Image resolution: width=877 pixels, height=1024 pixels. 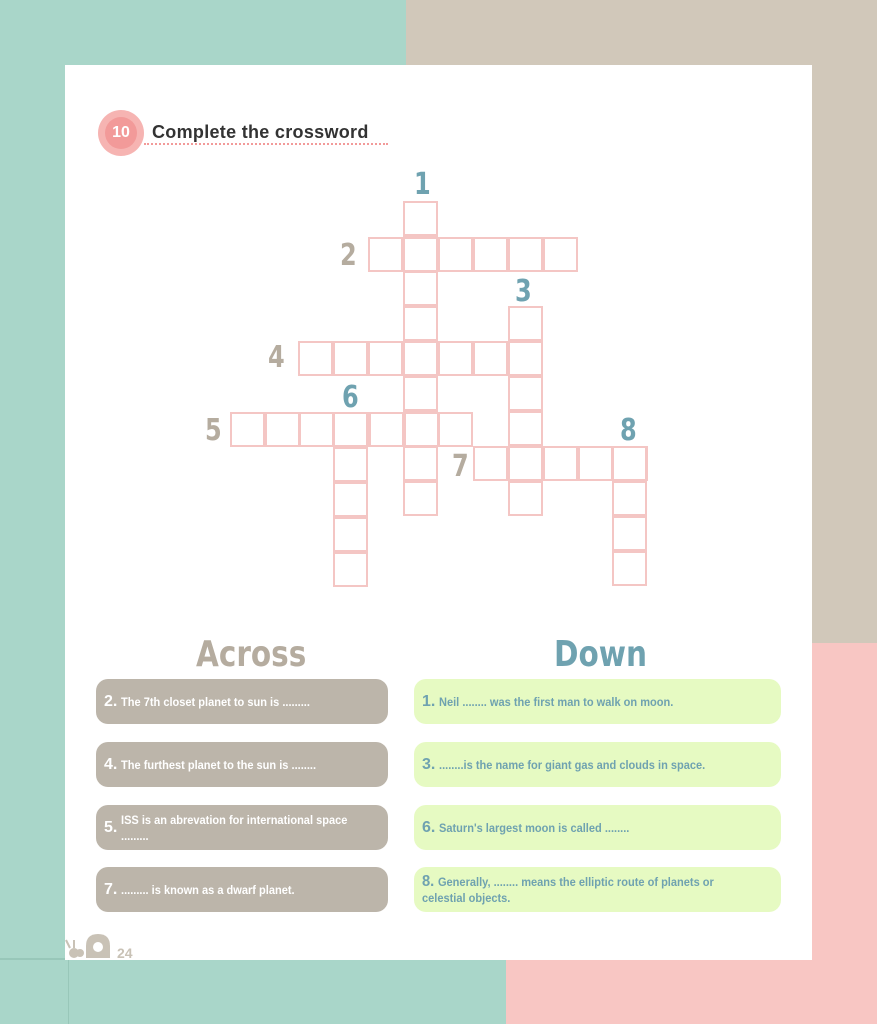 What do you see at coordinates (460, 466) in the screenshot?
I see `grid-number-7: 7` at bounding box center [460, 466].